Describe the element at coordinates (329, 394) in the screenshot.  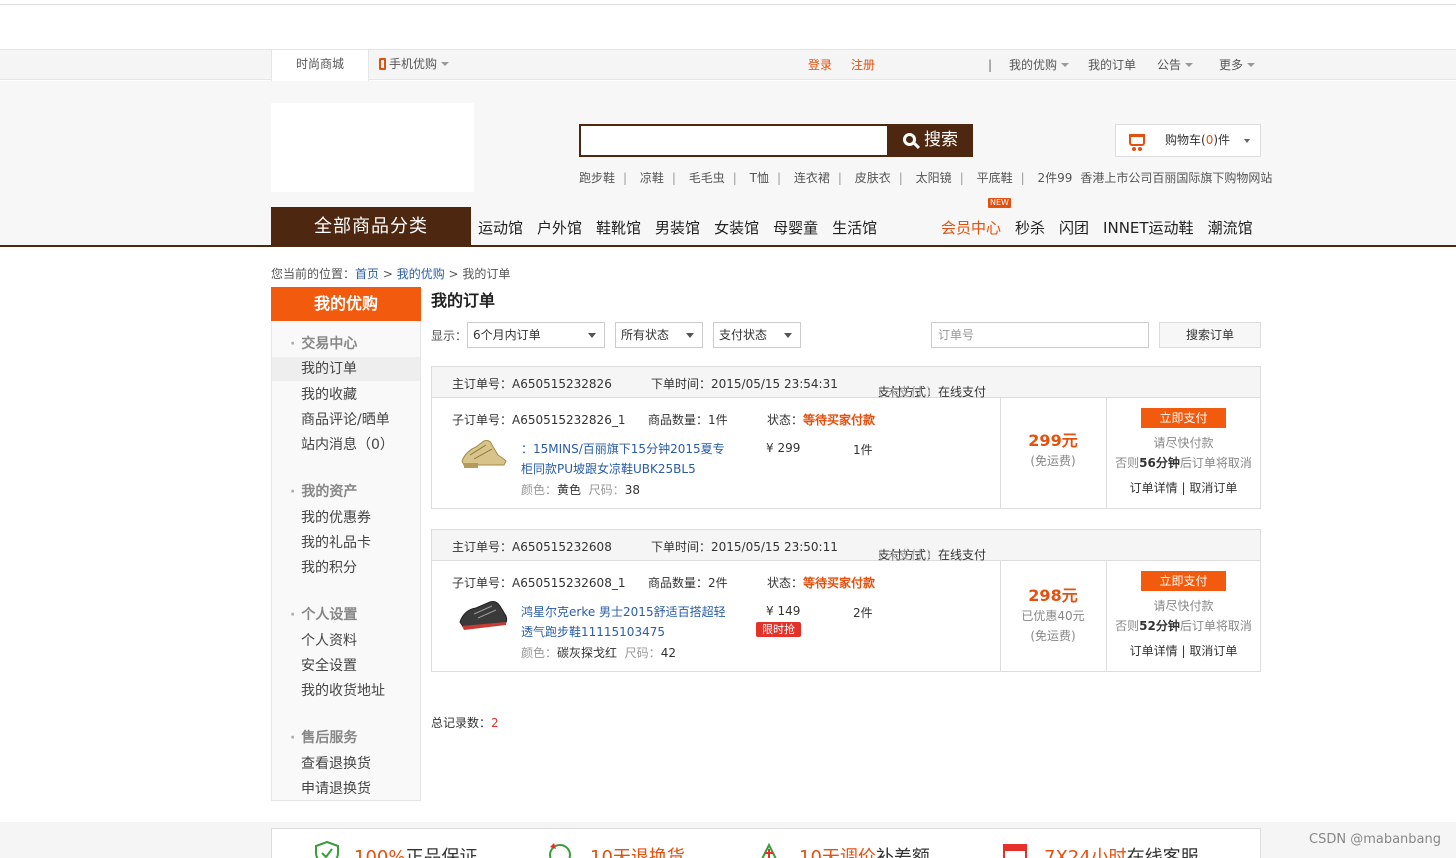
I see `sidebar-item-favorites: 我的收藏` at that location.